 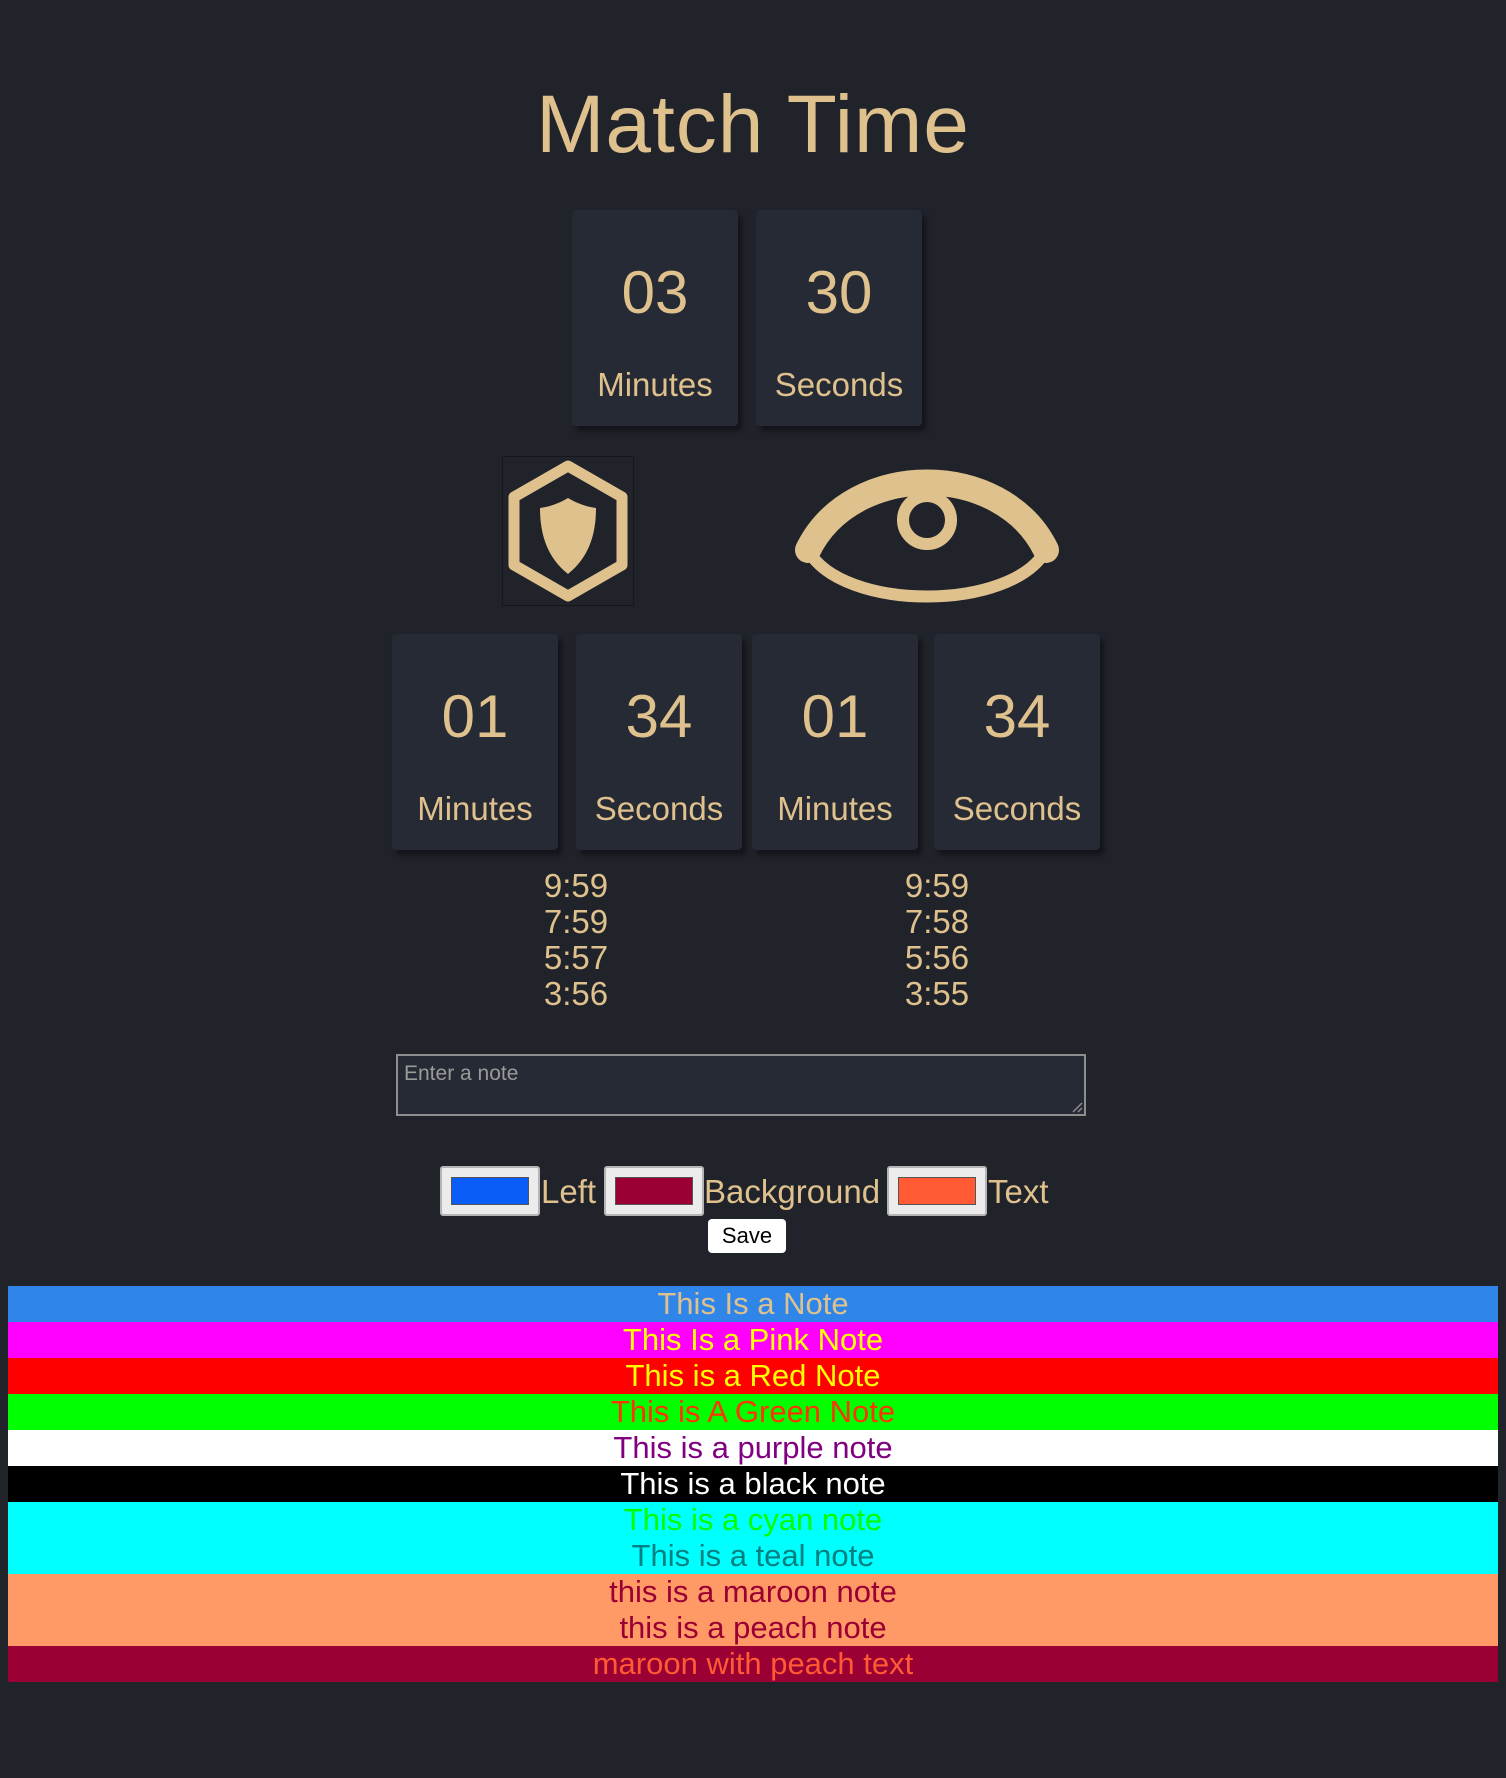 I want to click on left-seconds-tile: 34 Seconds, so click(x=659, y=742).